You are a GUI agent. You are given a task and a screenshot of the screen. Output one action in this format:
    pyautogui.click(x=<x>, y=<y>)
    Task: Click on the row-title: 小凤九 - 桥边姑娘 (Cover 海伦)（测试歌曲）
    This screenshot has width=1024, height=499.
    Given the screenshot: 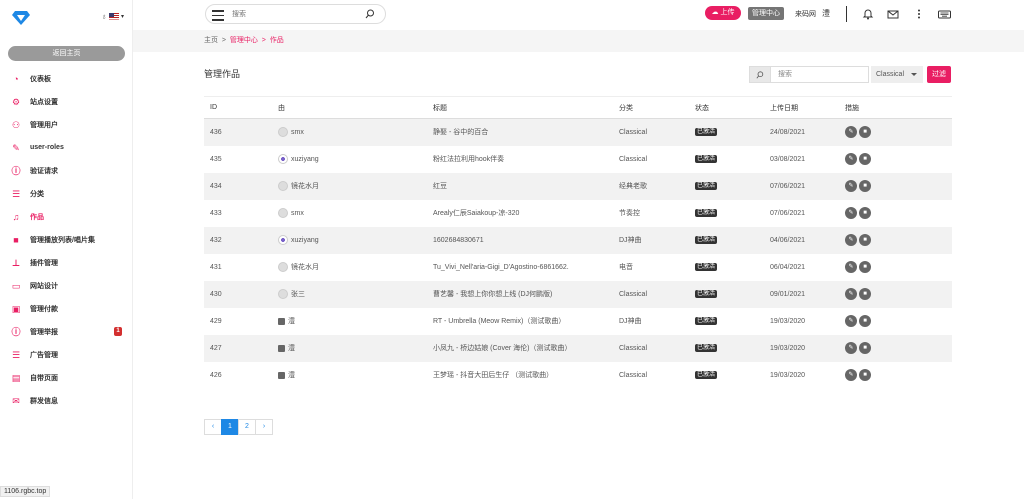 What is the action you would take?
    pyautogui.click(x=520, y=348)
    